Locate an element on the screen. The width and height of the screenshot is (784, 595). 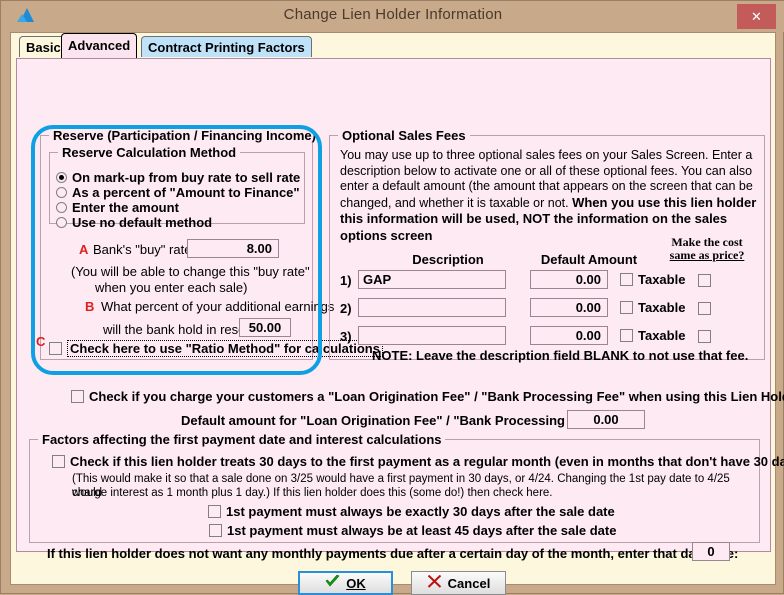
title-bar: Change Lien Holder Information ✕ is located at coordinates (392, 16).